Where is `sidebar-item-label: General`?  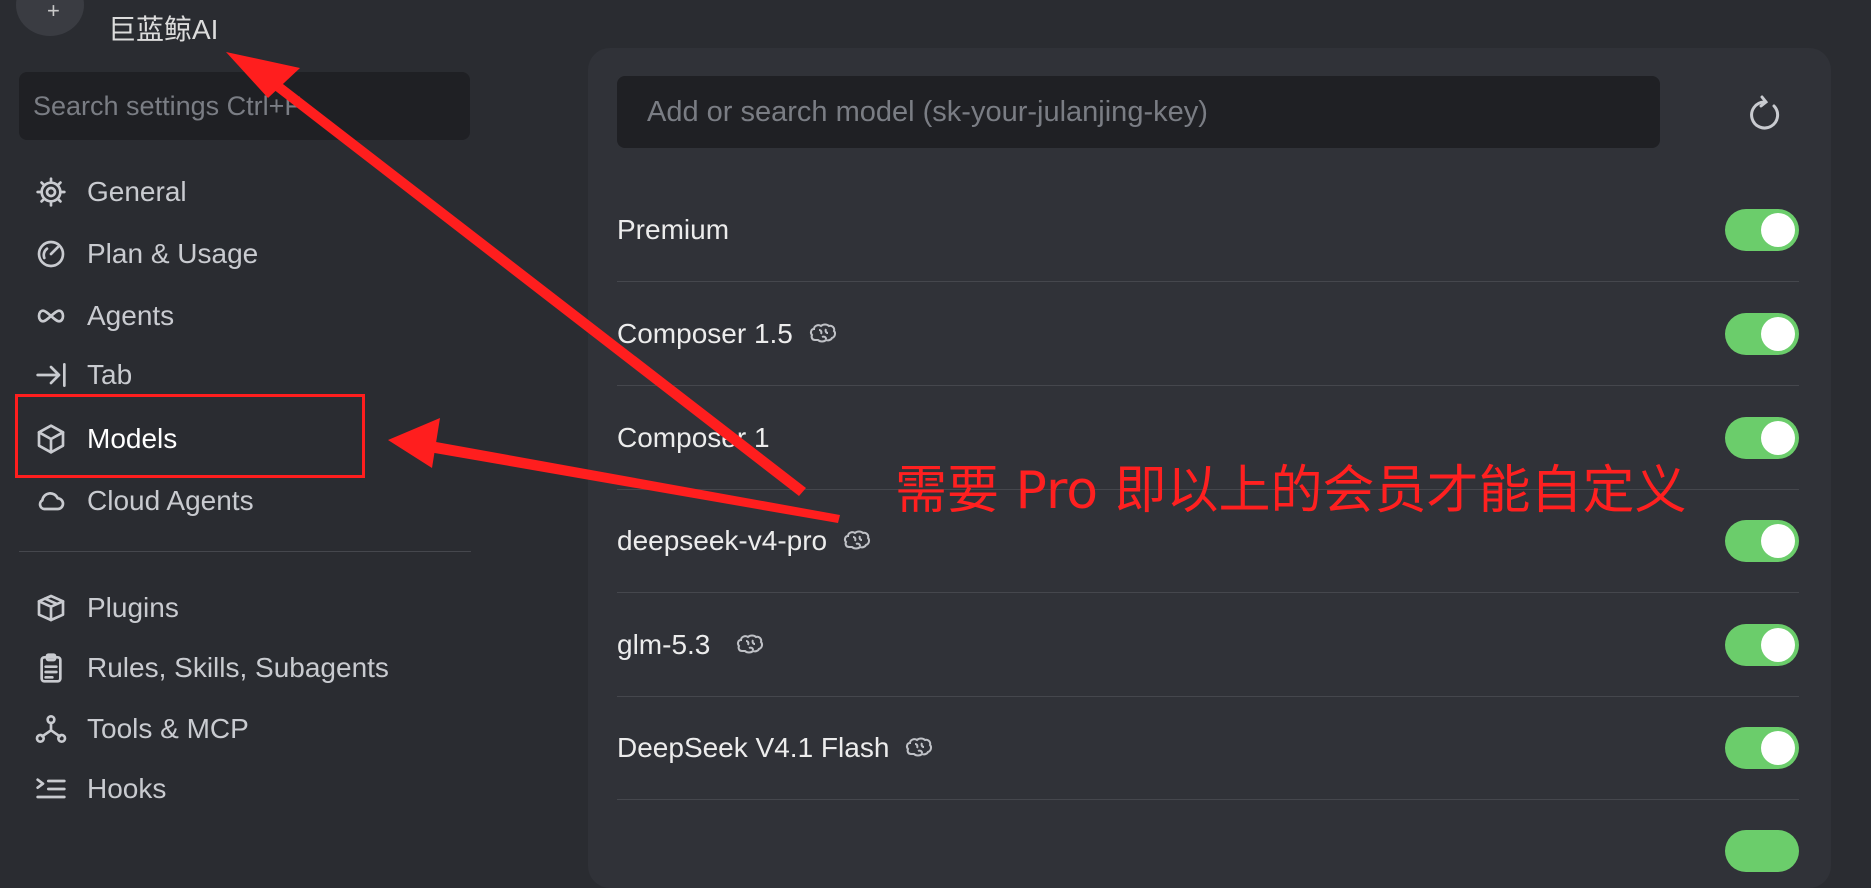 sidebar-item-label: General is located at coordinates (137, 191).